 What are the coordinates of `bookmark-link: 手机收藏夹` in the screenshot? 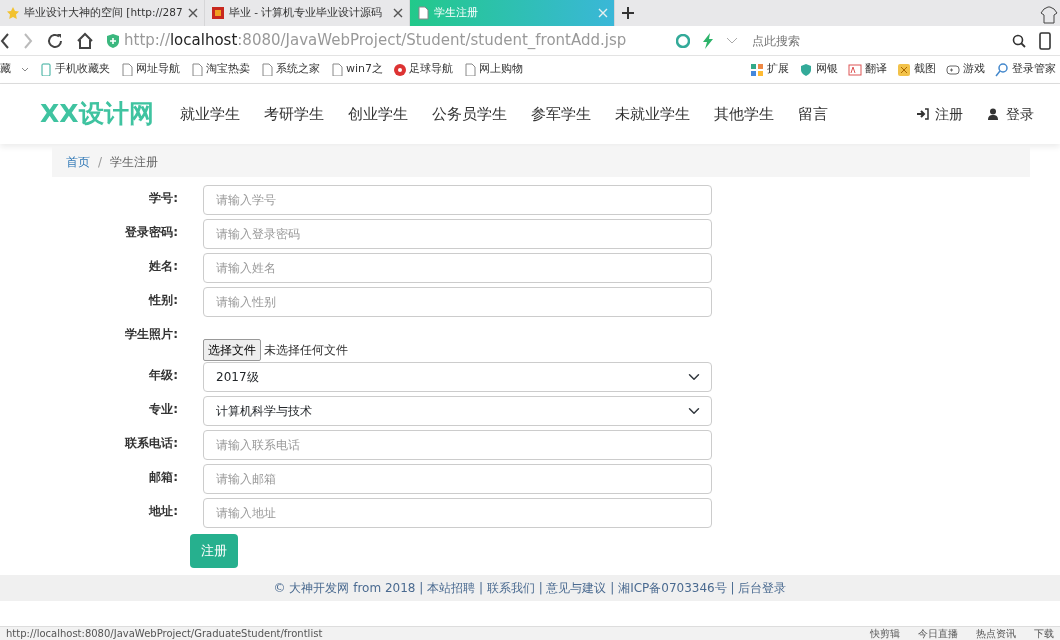 It's located at (74, 69).